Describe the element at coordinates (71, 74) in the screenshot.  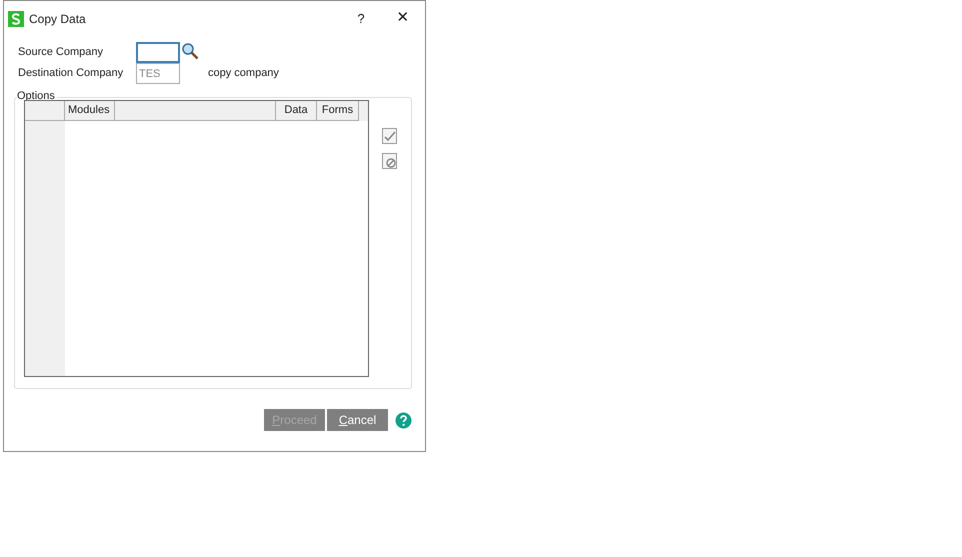
I see `field-label: Destination Company` at that location.